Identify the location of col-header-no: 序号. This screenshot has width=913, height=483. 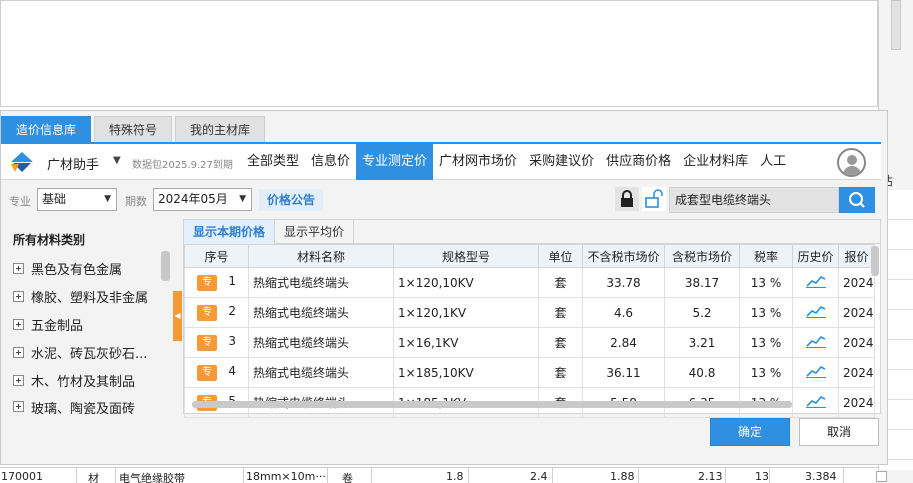
(216, 256).